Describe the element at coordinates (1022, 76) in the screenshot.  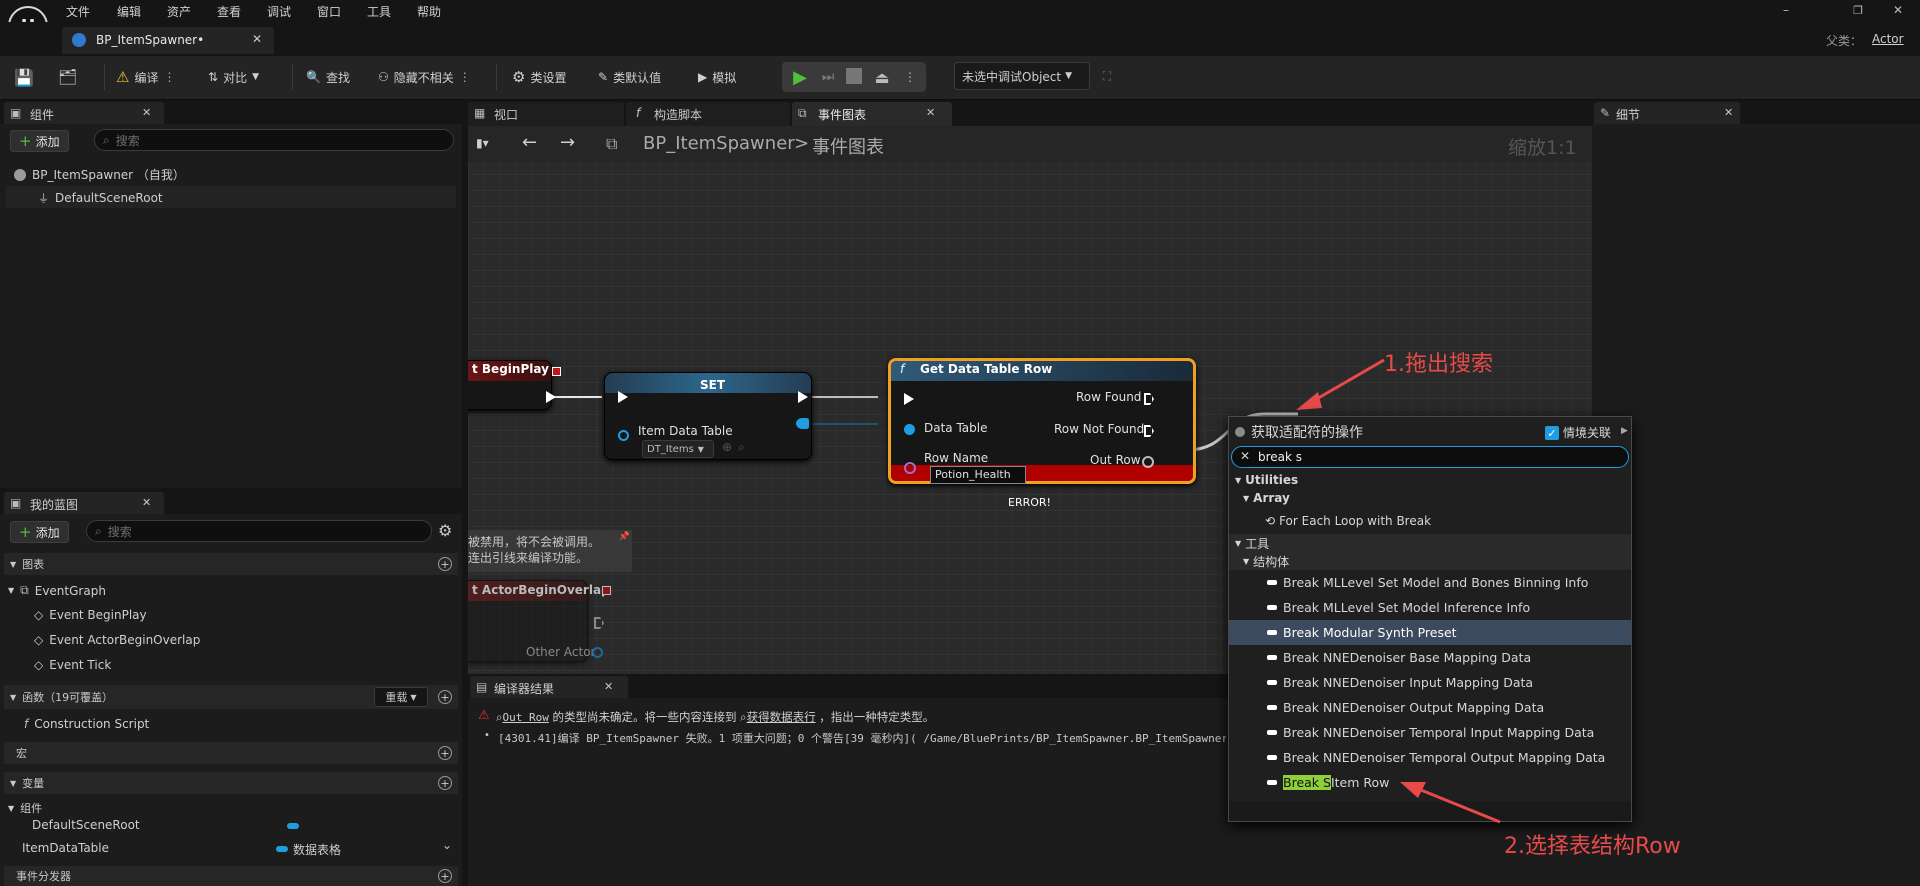
I see `debug-object-select: 未选中调试Object ▼` at that location.